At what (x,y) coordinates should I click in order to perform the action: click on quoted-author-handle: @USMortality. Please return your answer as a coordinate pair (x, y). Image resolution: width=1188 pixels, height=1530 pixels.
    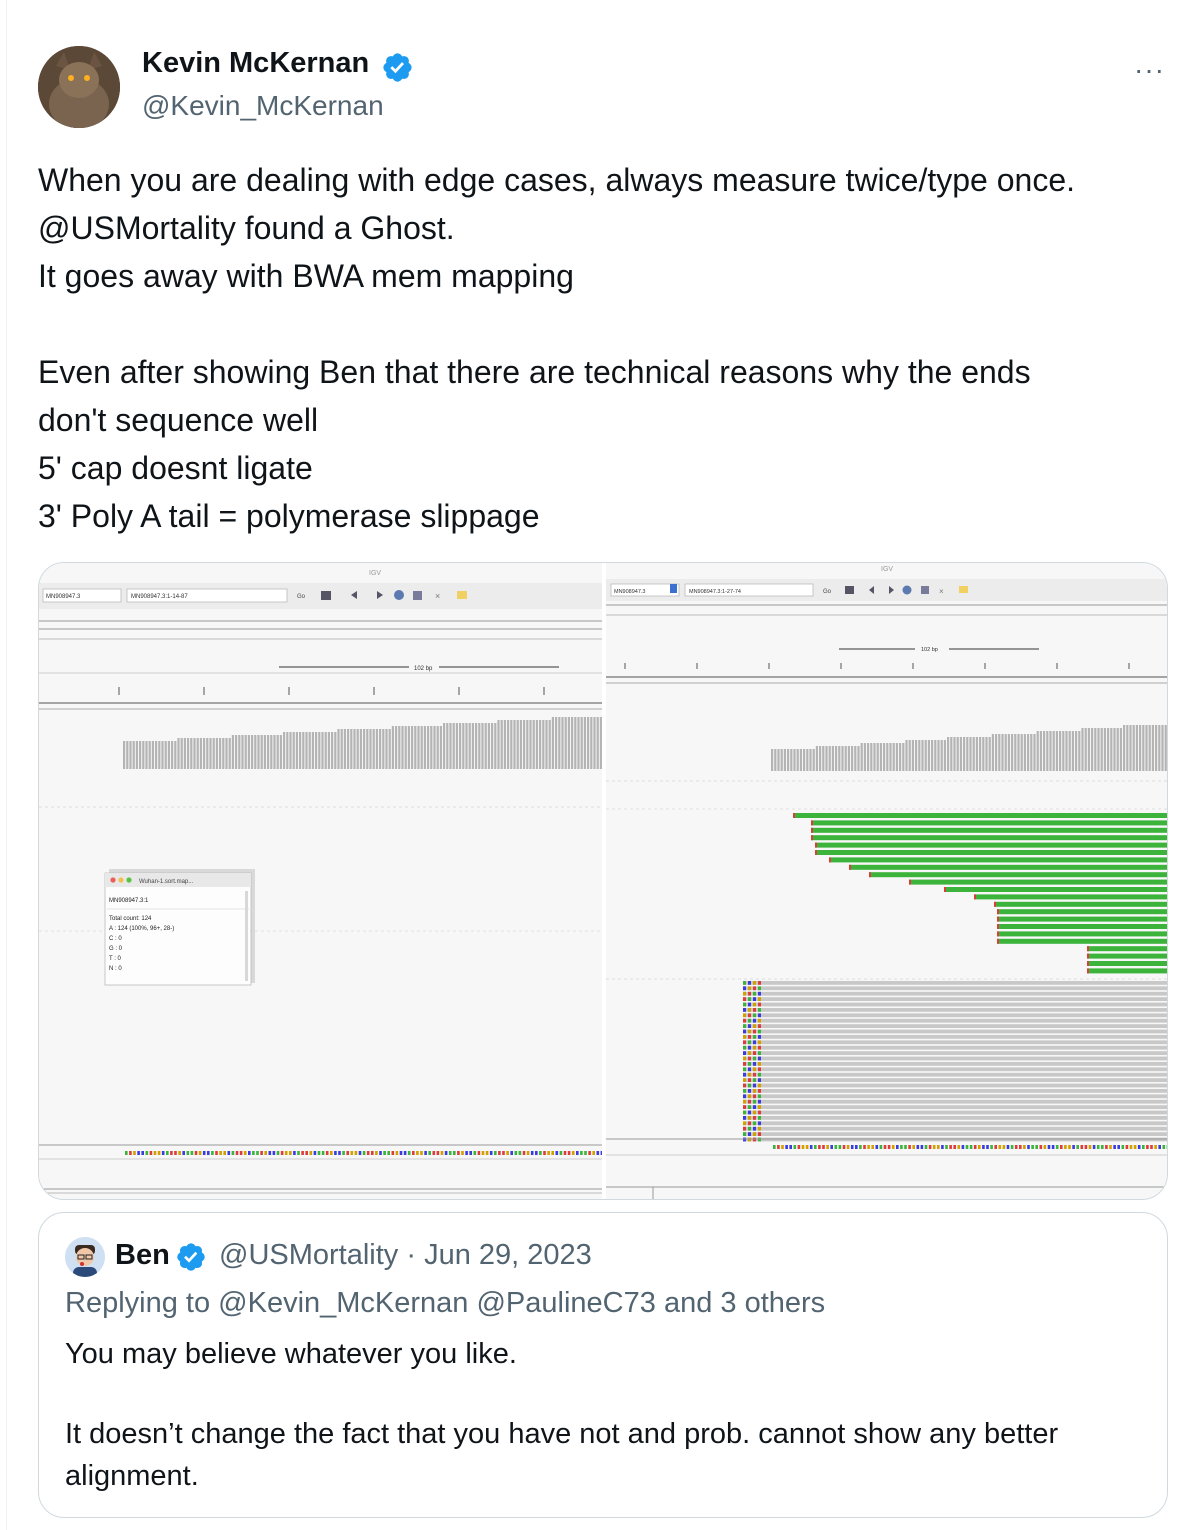
    Looking at the image, I should click on (308, 1255).